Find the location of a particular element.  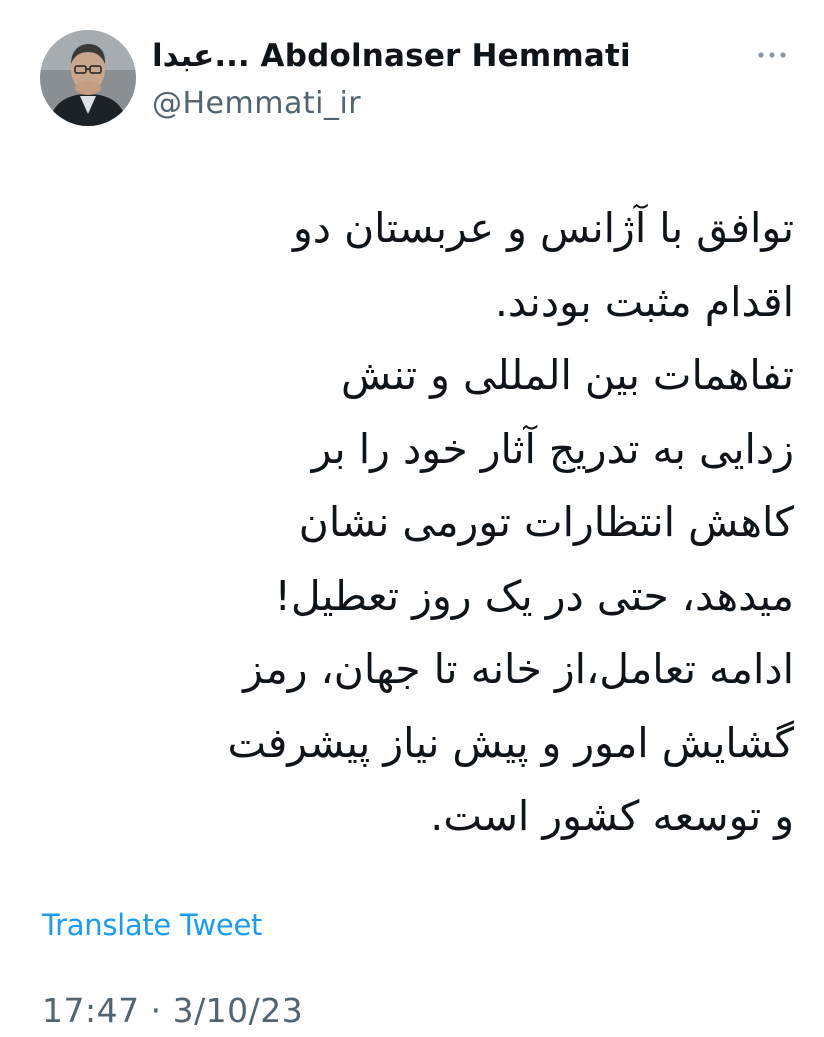

tweet-text-line: میدهد، حتی در یک روز تعطیل! is located at coordinates (534, 595).